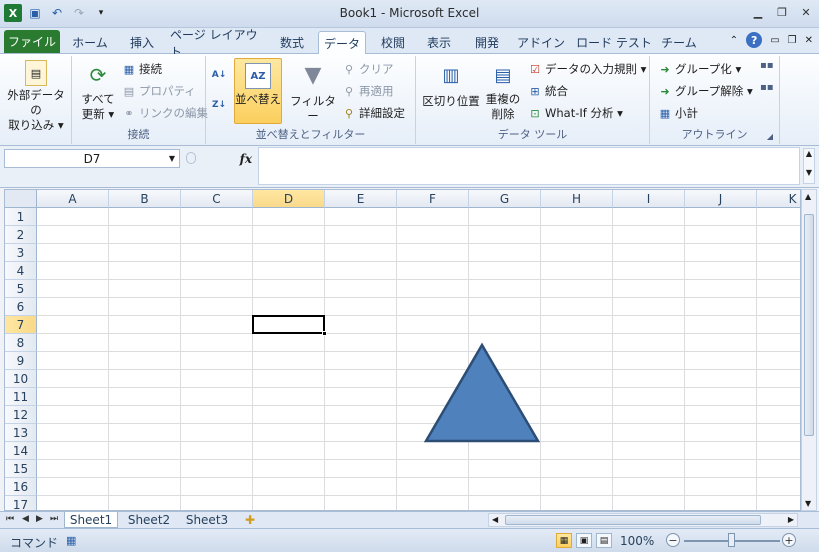 The image size is (819, 552). What do you see at coordinates (217, 199) in the screenshot?
I see `column-header-c: C` at bounding box center [217, 199].